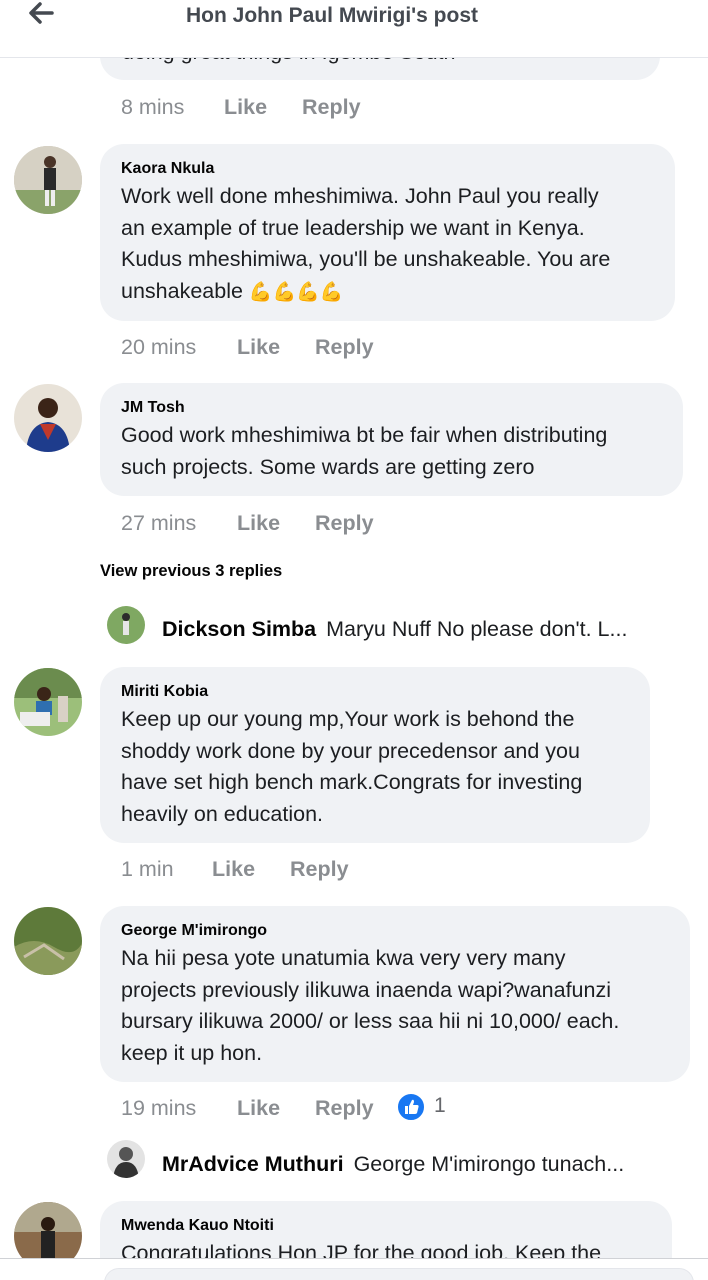 The width and height of the screenshot is (708, 1280). Describe the element at coordinates (153, 408) in the screenshot. I see `commenter-name: JM Tosh` at that location.